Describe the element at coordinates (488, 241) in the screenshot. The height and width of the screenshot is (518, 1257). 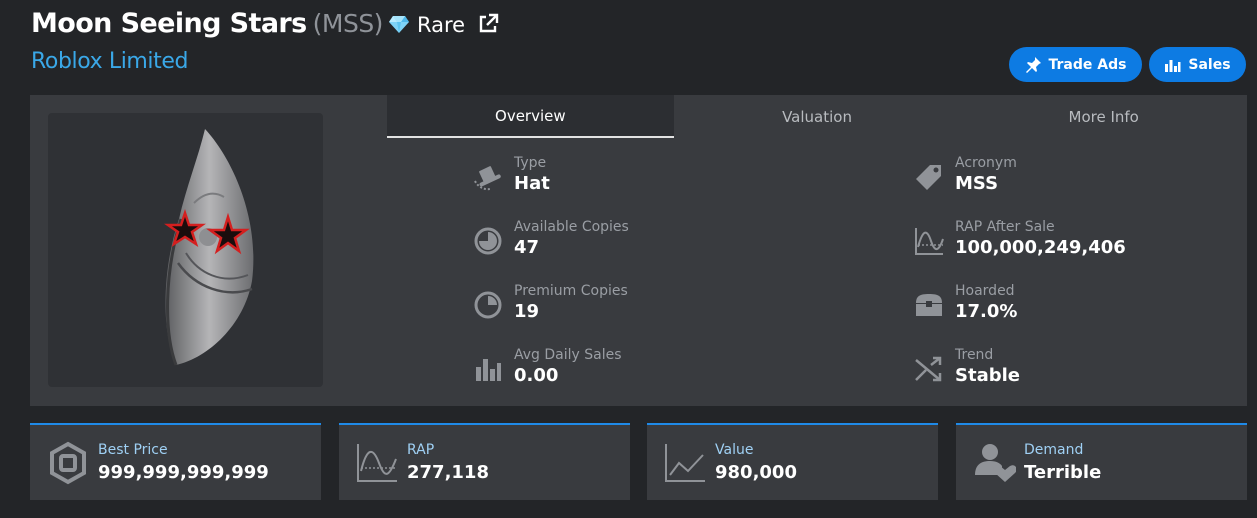
I see `pie-full-icon` at that location.